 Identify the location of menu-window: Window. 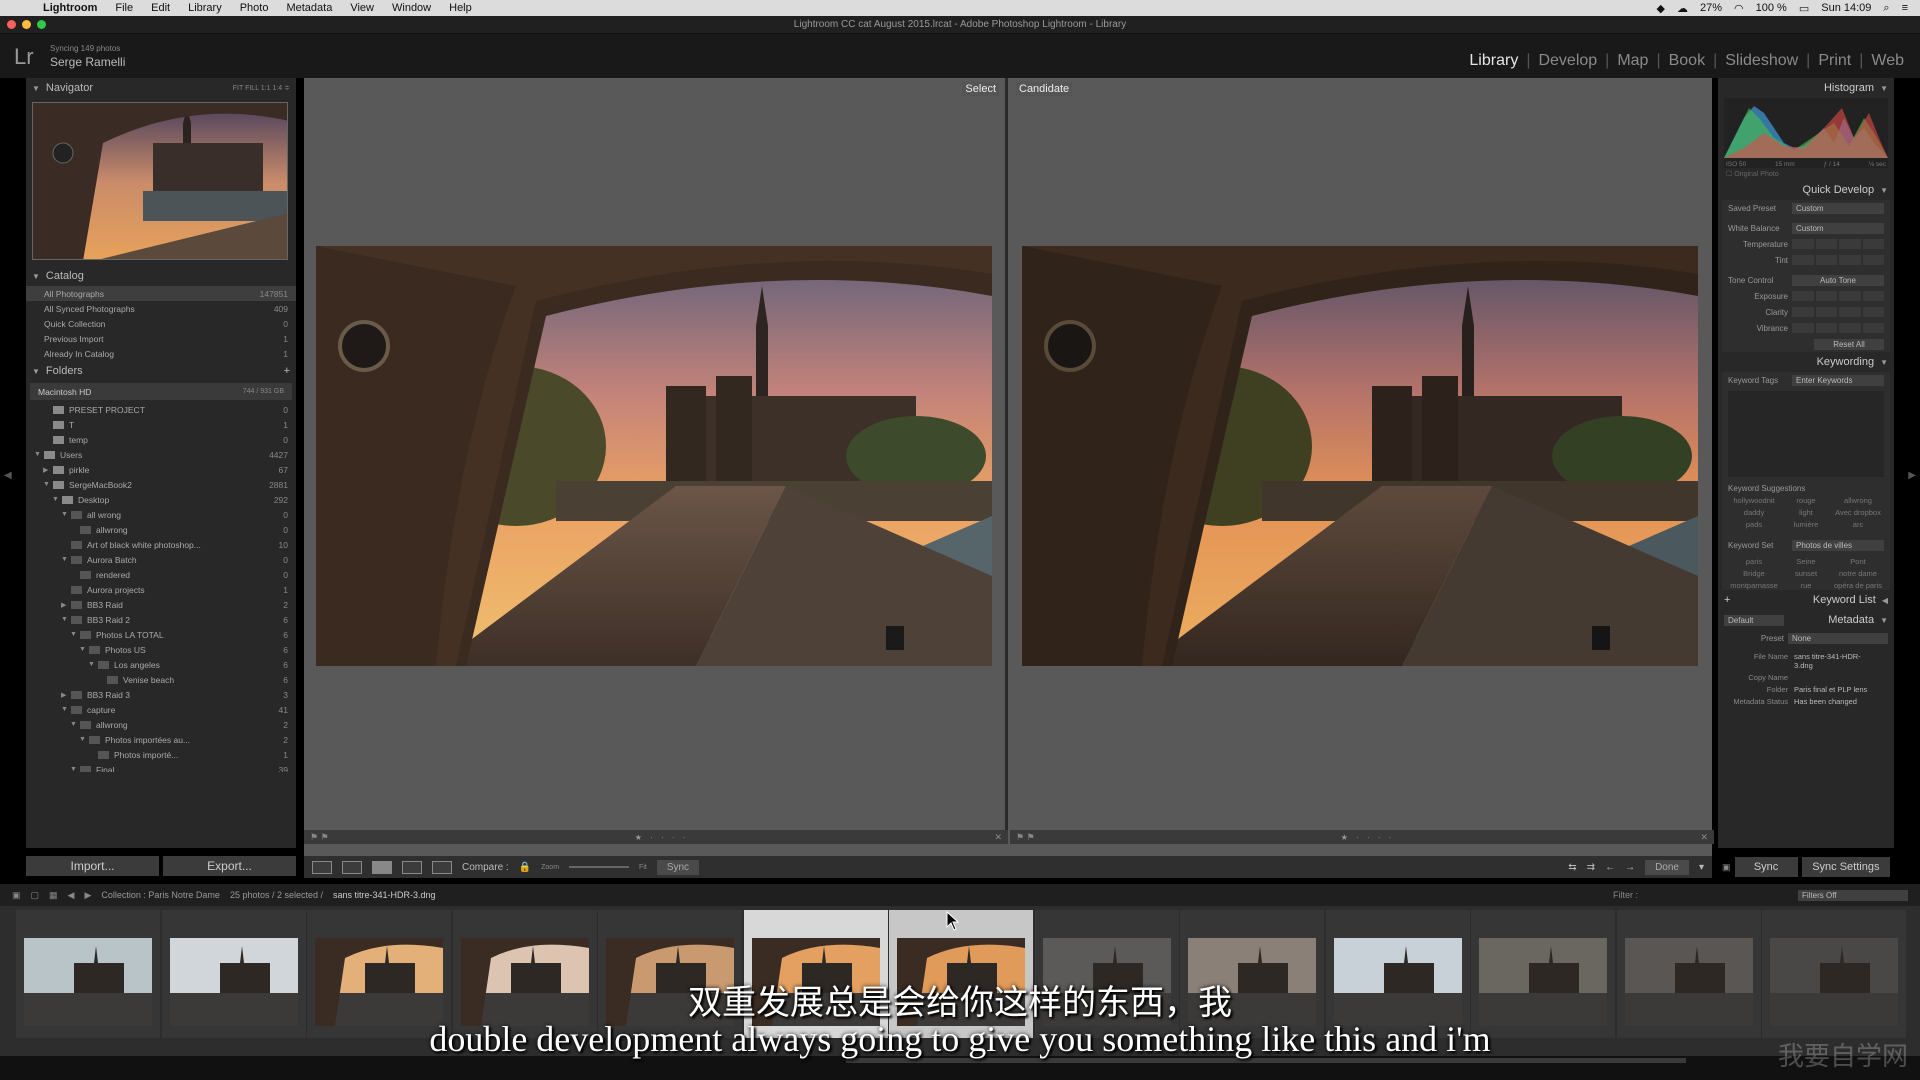
(411, 8).